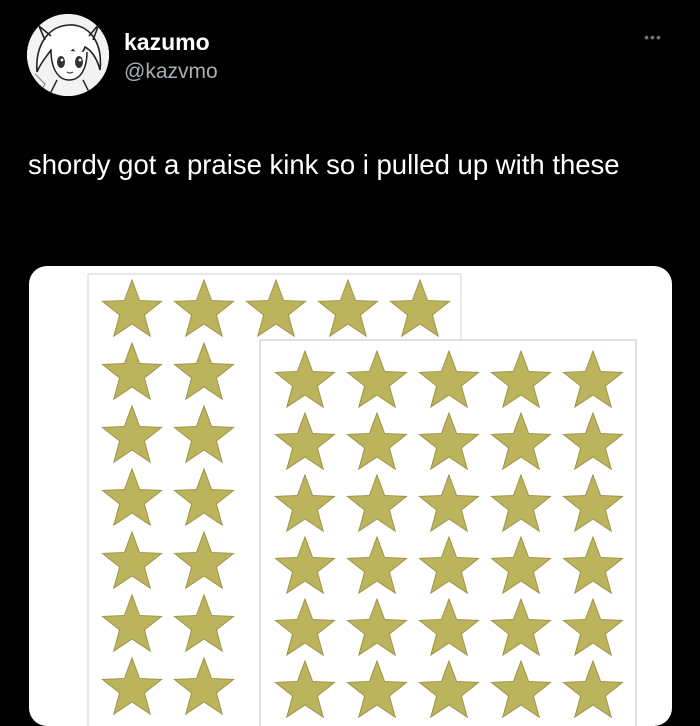 This screenshot has width=700, height=726. What do you see at coordinates (171, 72) in the screenshot?
I see `author-handle: @kazvmo` at bounding box center [171, 72].